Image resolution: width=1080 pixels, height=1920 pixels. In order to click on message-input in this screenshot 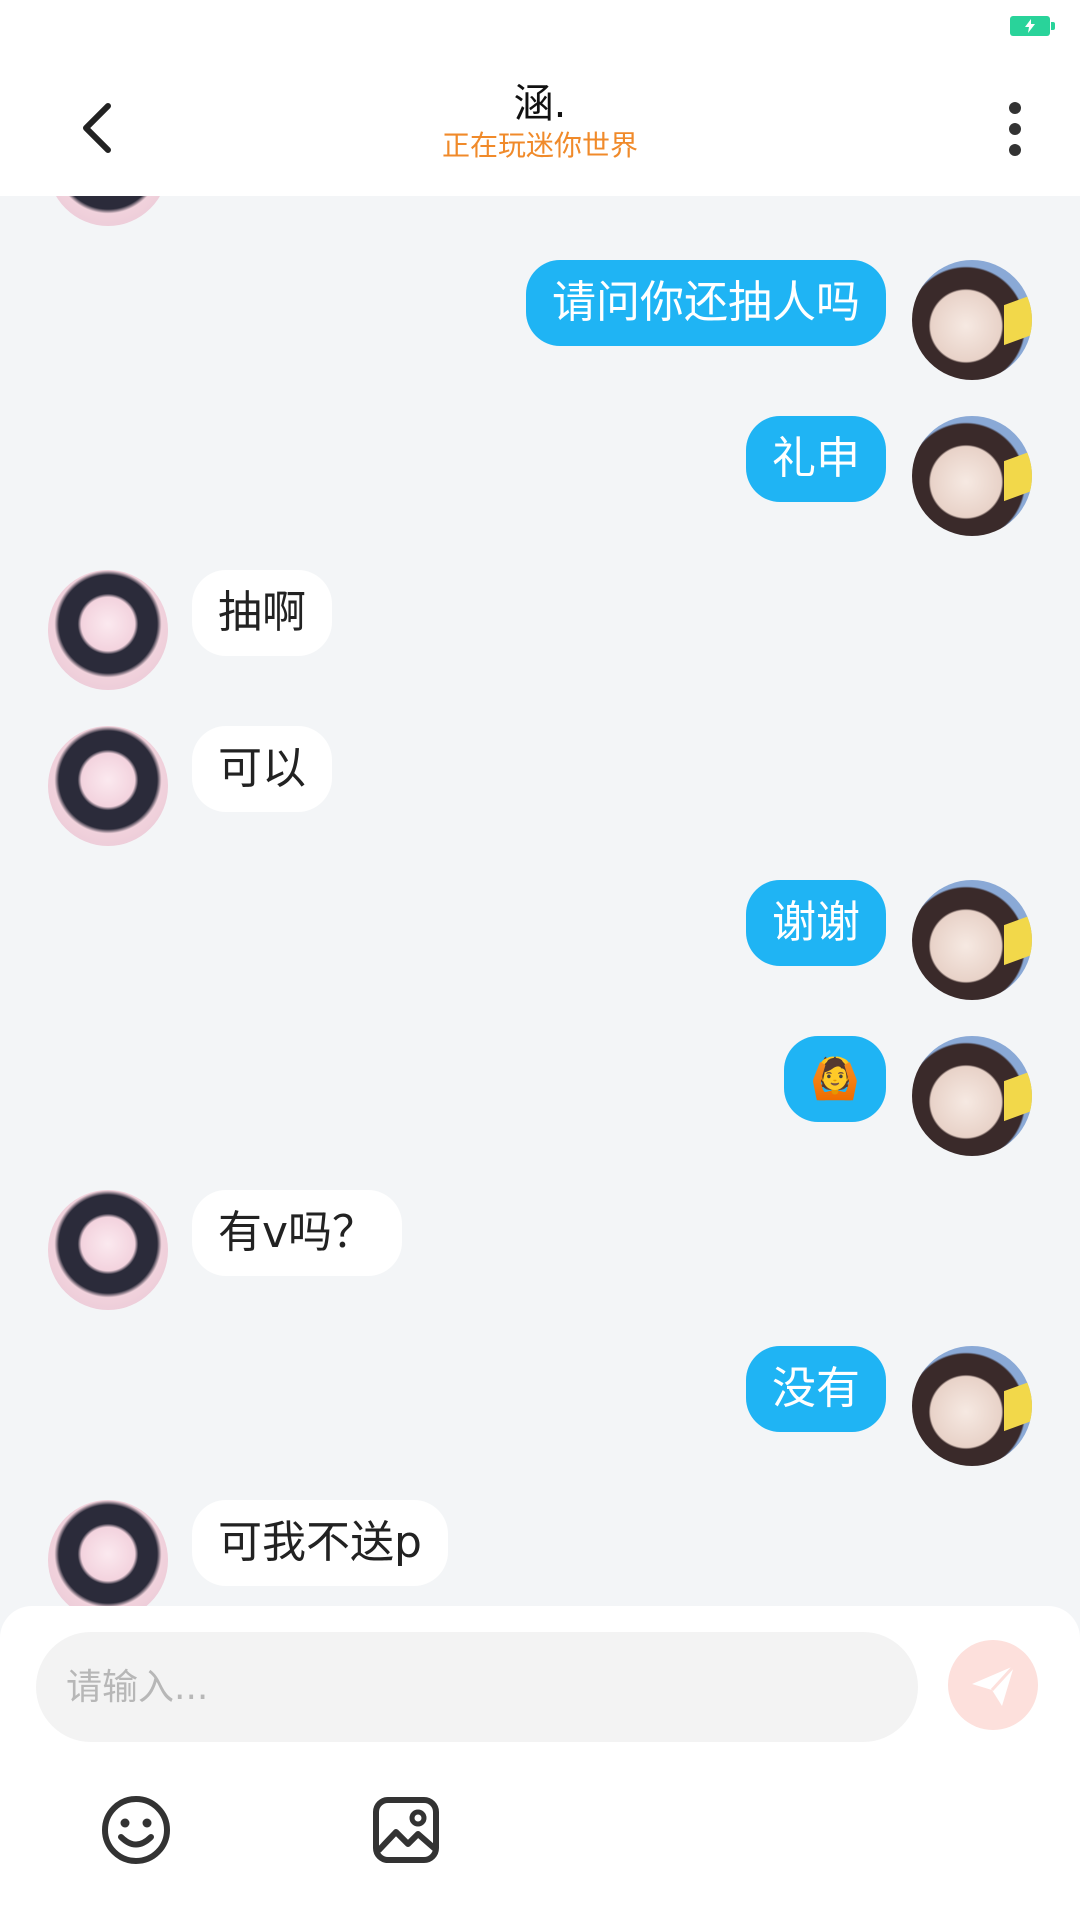, I will do `click(477, 1687)`.